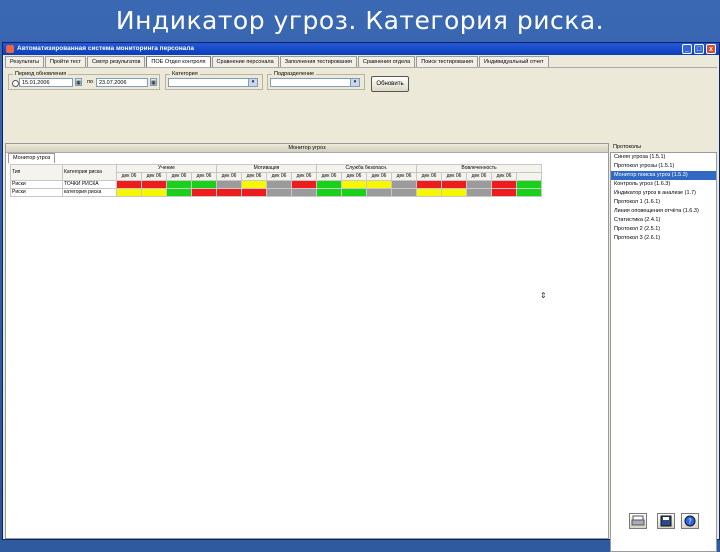 The image size is (720, 552). Describe the element at coordinates (638, 521) in the screenshot. I see `print-button` at that location.